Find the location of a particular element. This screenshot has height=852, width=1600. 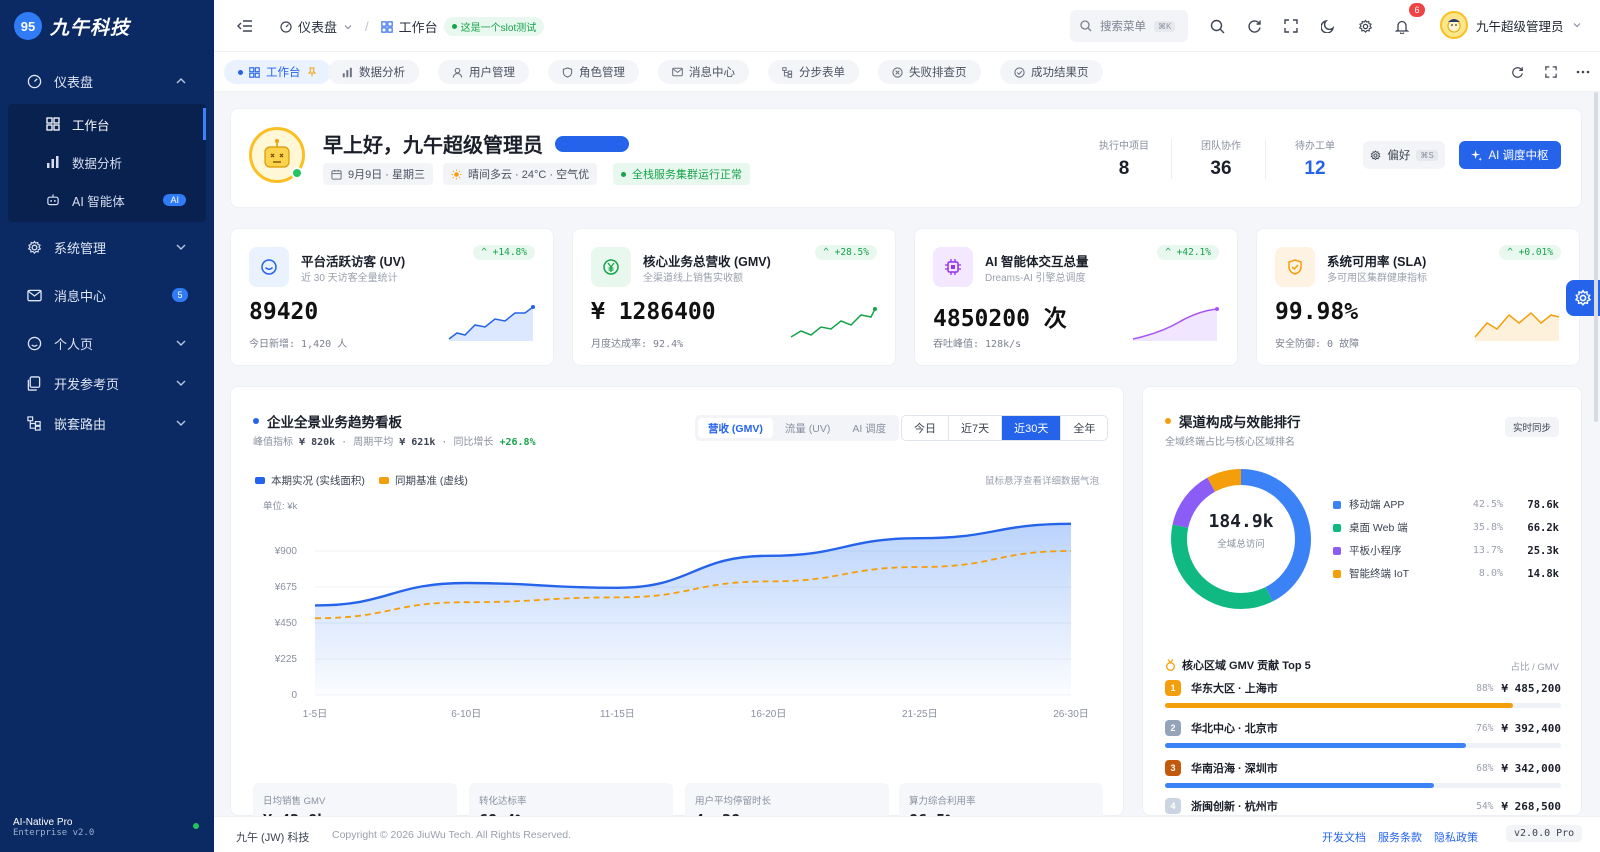

close-circle-icon is located at coordinates (897, 72).